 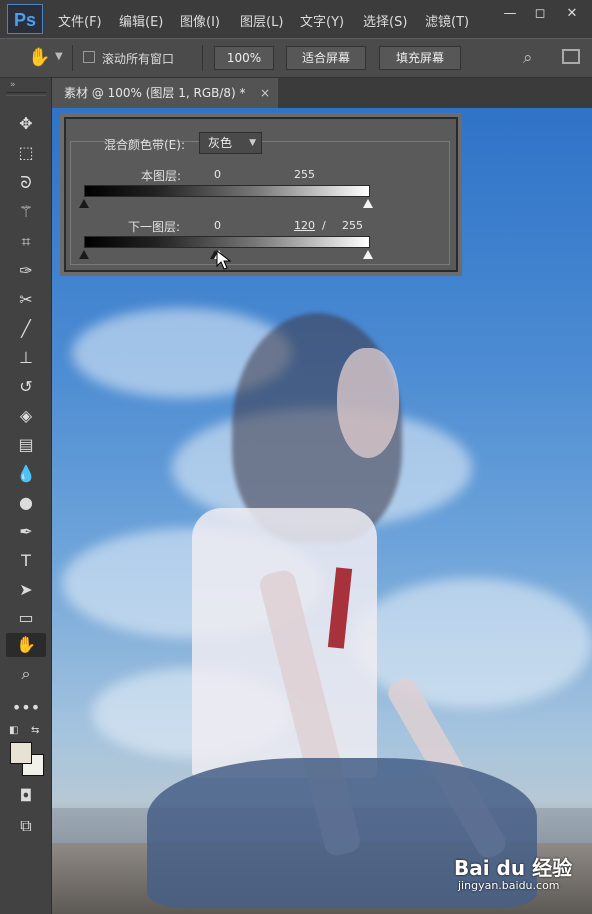 I want to click on document-tab-bar: 素材 @ 100% (图层 1, RGB/8) * ×, so click(x=322, y=93).